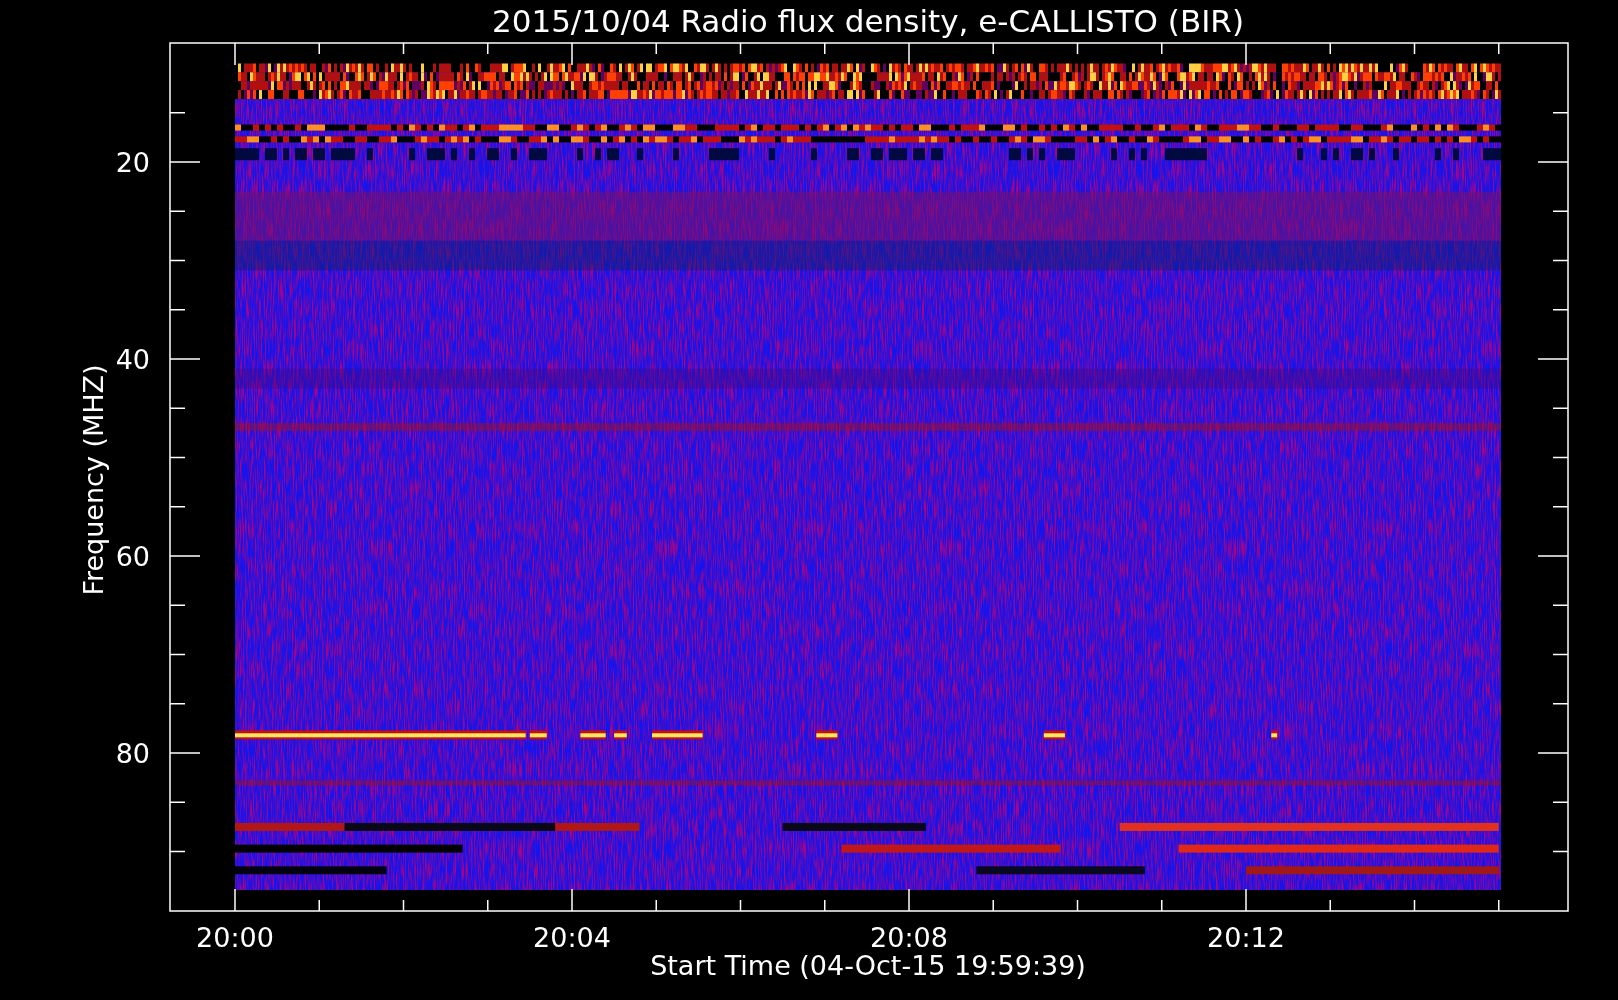 The width and height of the screenshot is (1618, 1000). What do you see at coordinates (868, 21) in the screenshot?
I see `plot-title: 2015/10/04 Radio flux density, e-CALLISTO (BIR)` at bounding box center [868, 21].